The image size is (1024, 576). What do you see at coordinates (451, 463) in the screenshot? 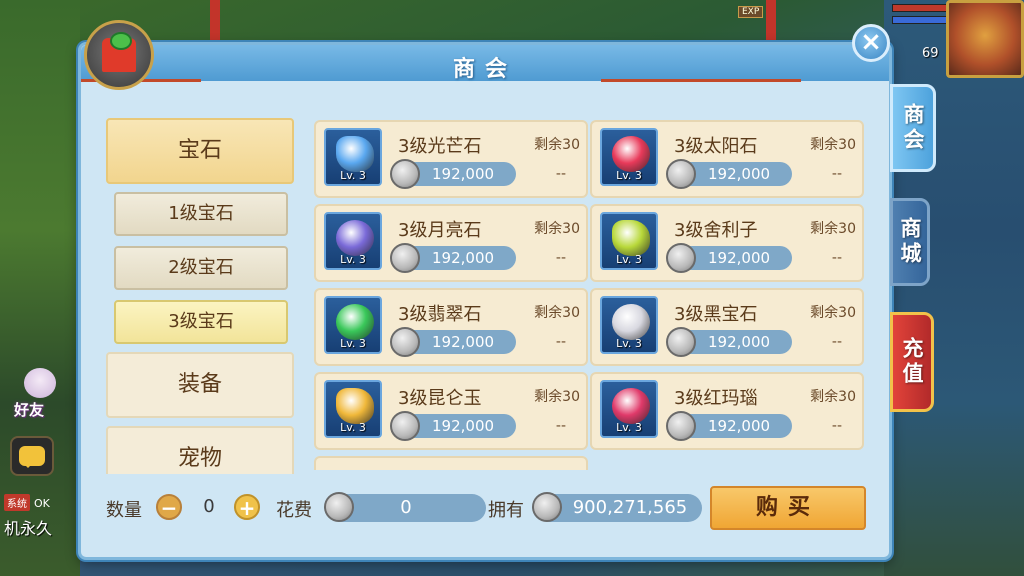
I see `shop-item` at bounding box center [451, 463].